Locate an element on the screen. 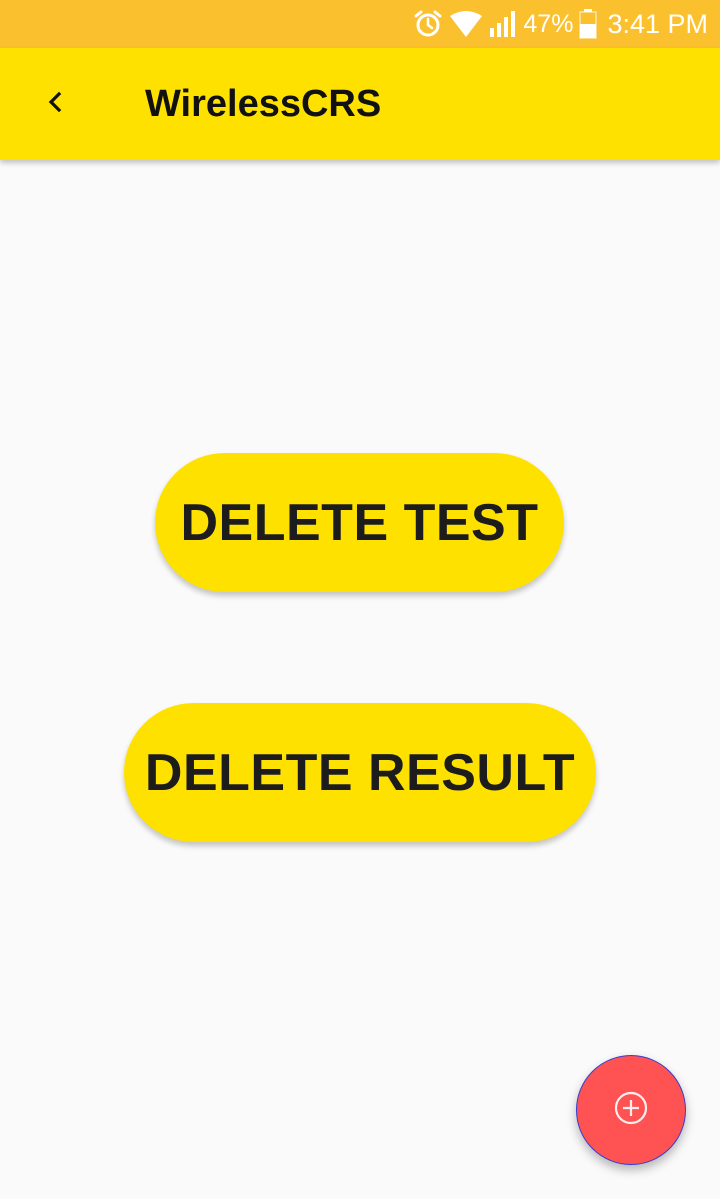  add-circle-icon is located at coordinates (631, 1110).